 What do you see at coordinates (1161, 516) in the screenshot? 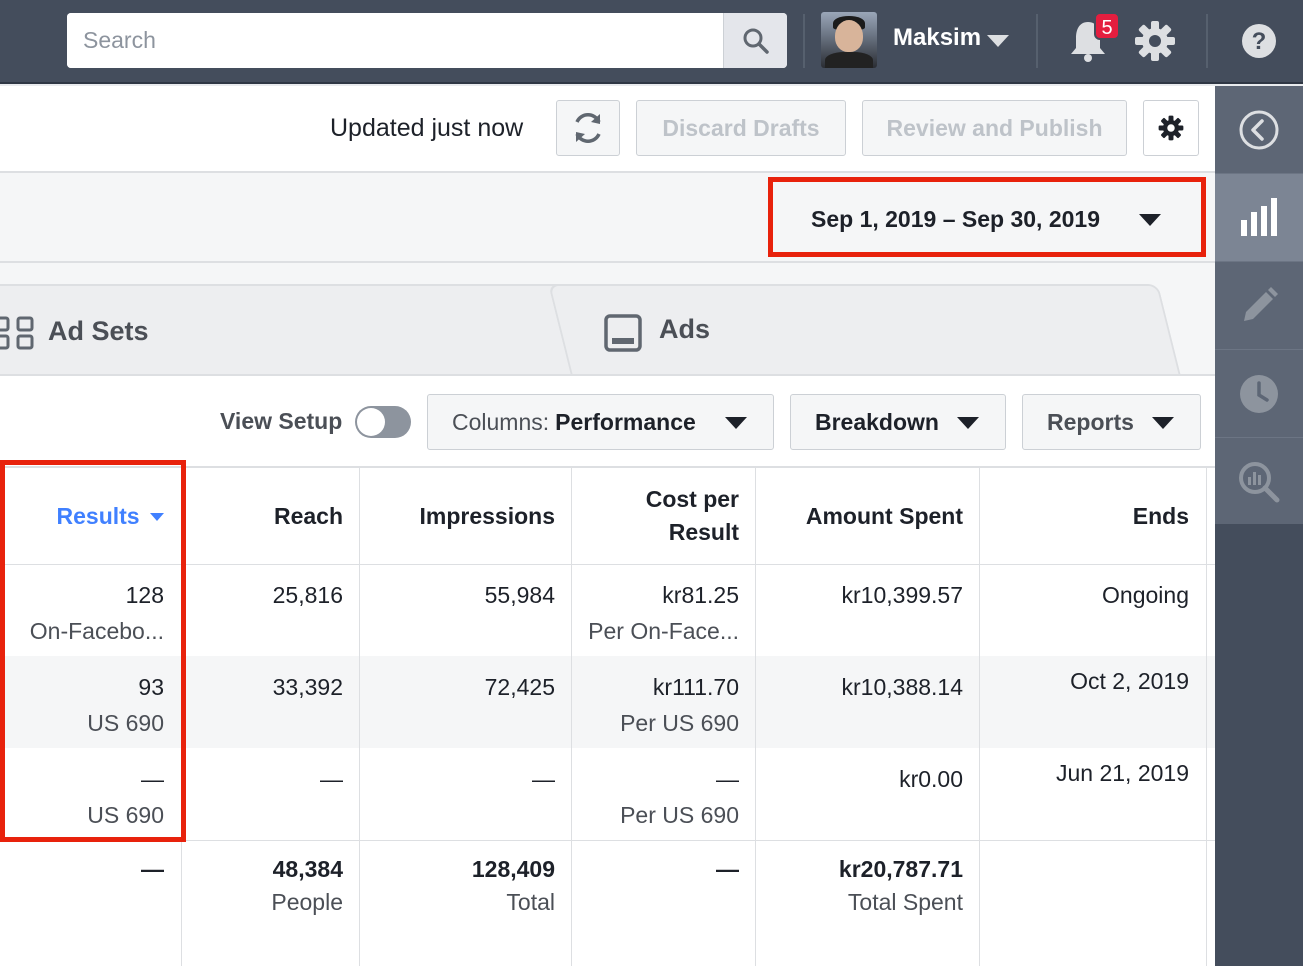
I see `column-header-ends: Ends` at bounding box center [1161, 516].